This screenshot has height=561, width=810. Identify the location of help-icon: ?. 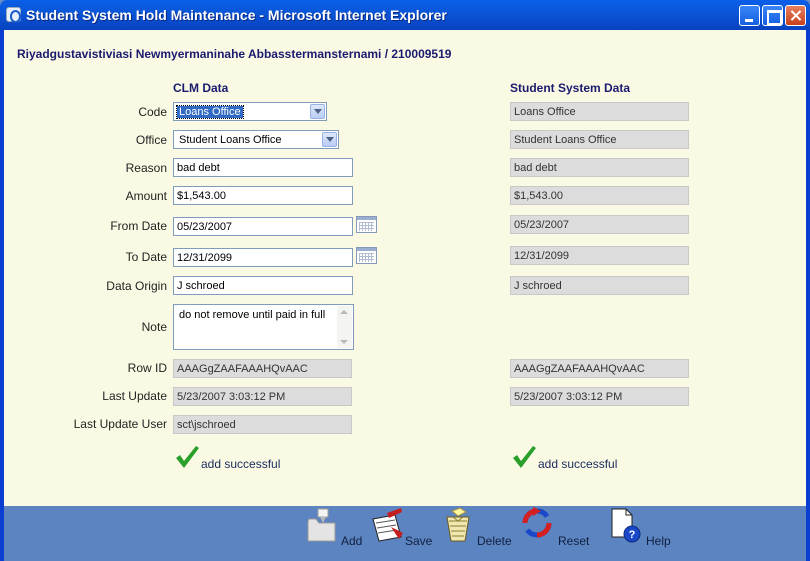
(626, 525).